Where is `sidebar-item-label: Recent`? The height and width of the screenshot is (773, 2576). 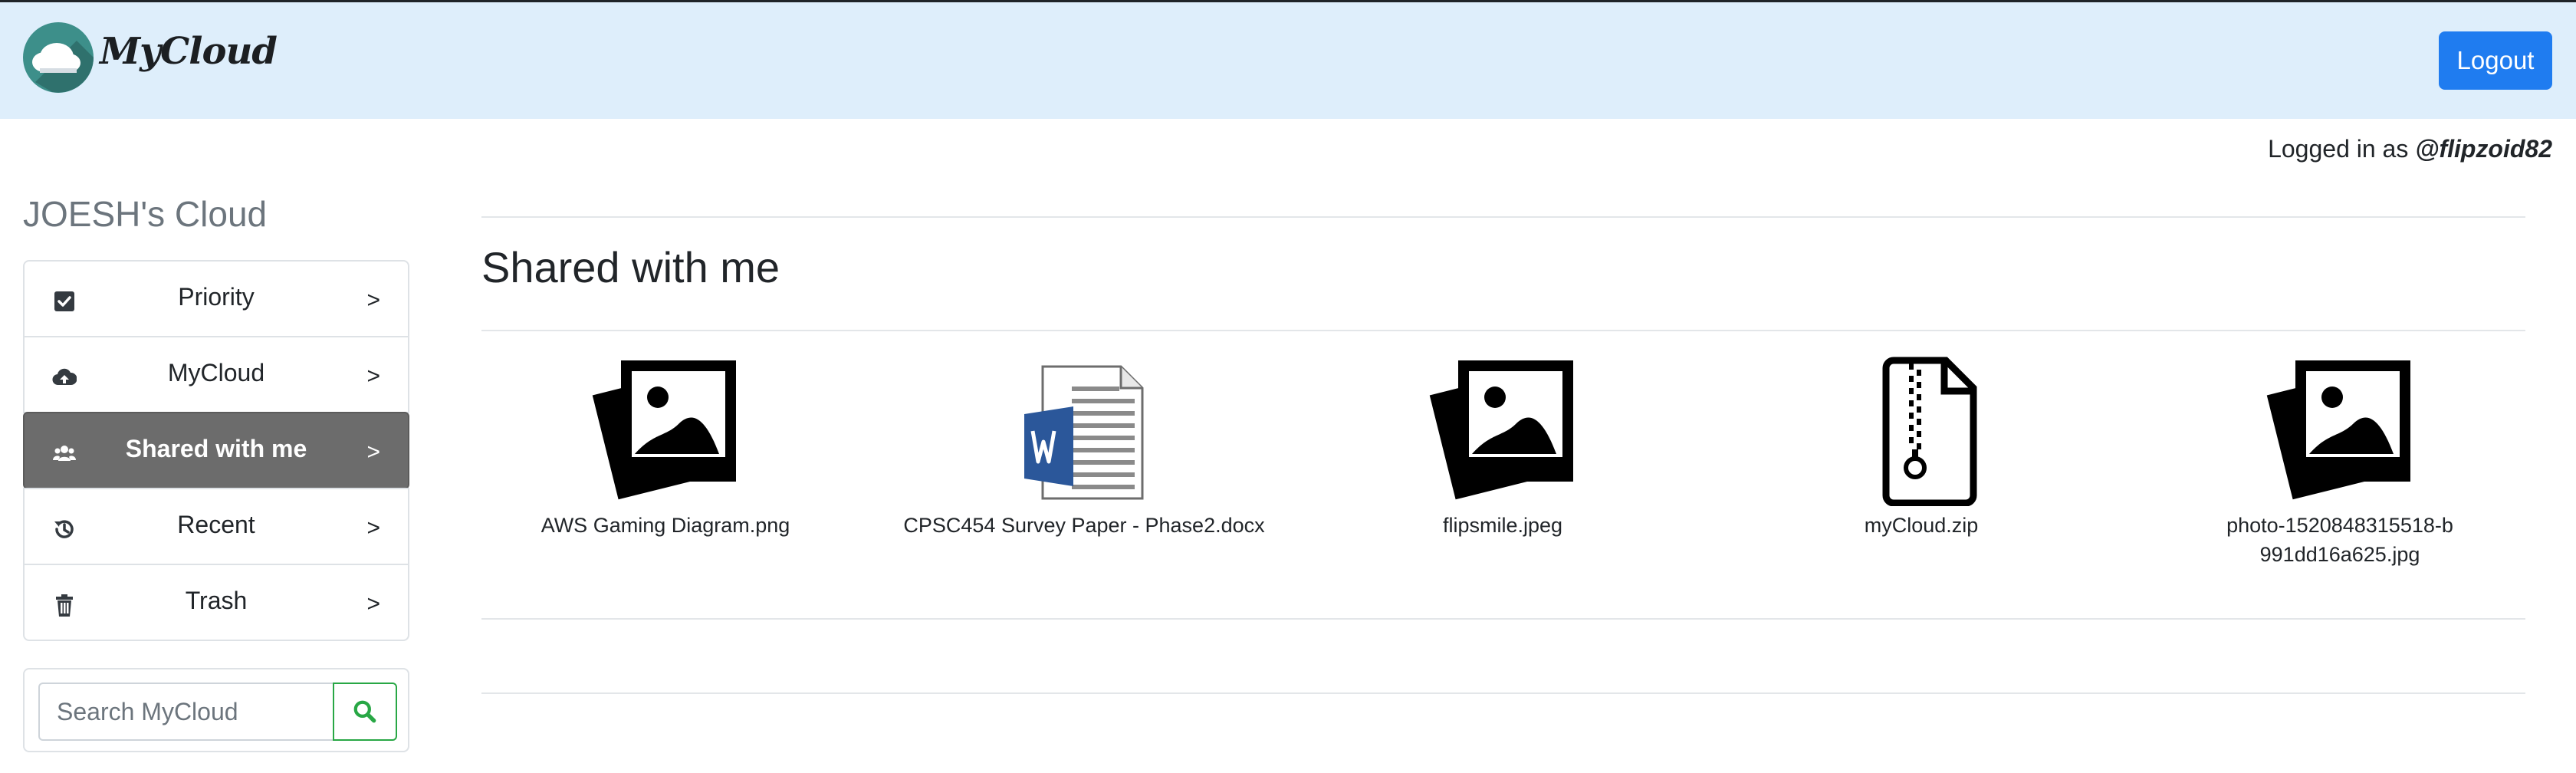 sidebar-item-label: Recent is located at coordinates (216, 524).